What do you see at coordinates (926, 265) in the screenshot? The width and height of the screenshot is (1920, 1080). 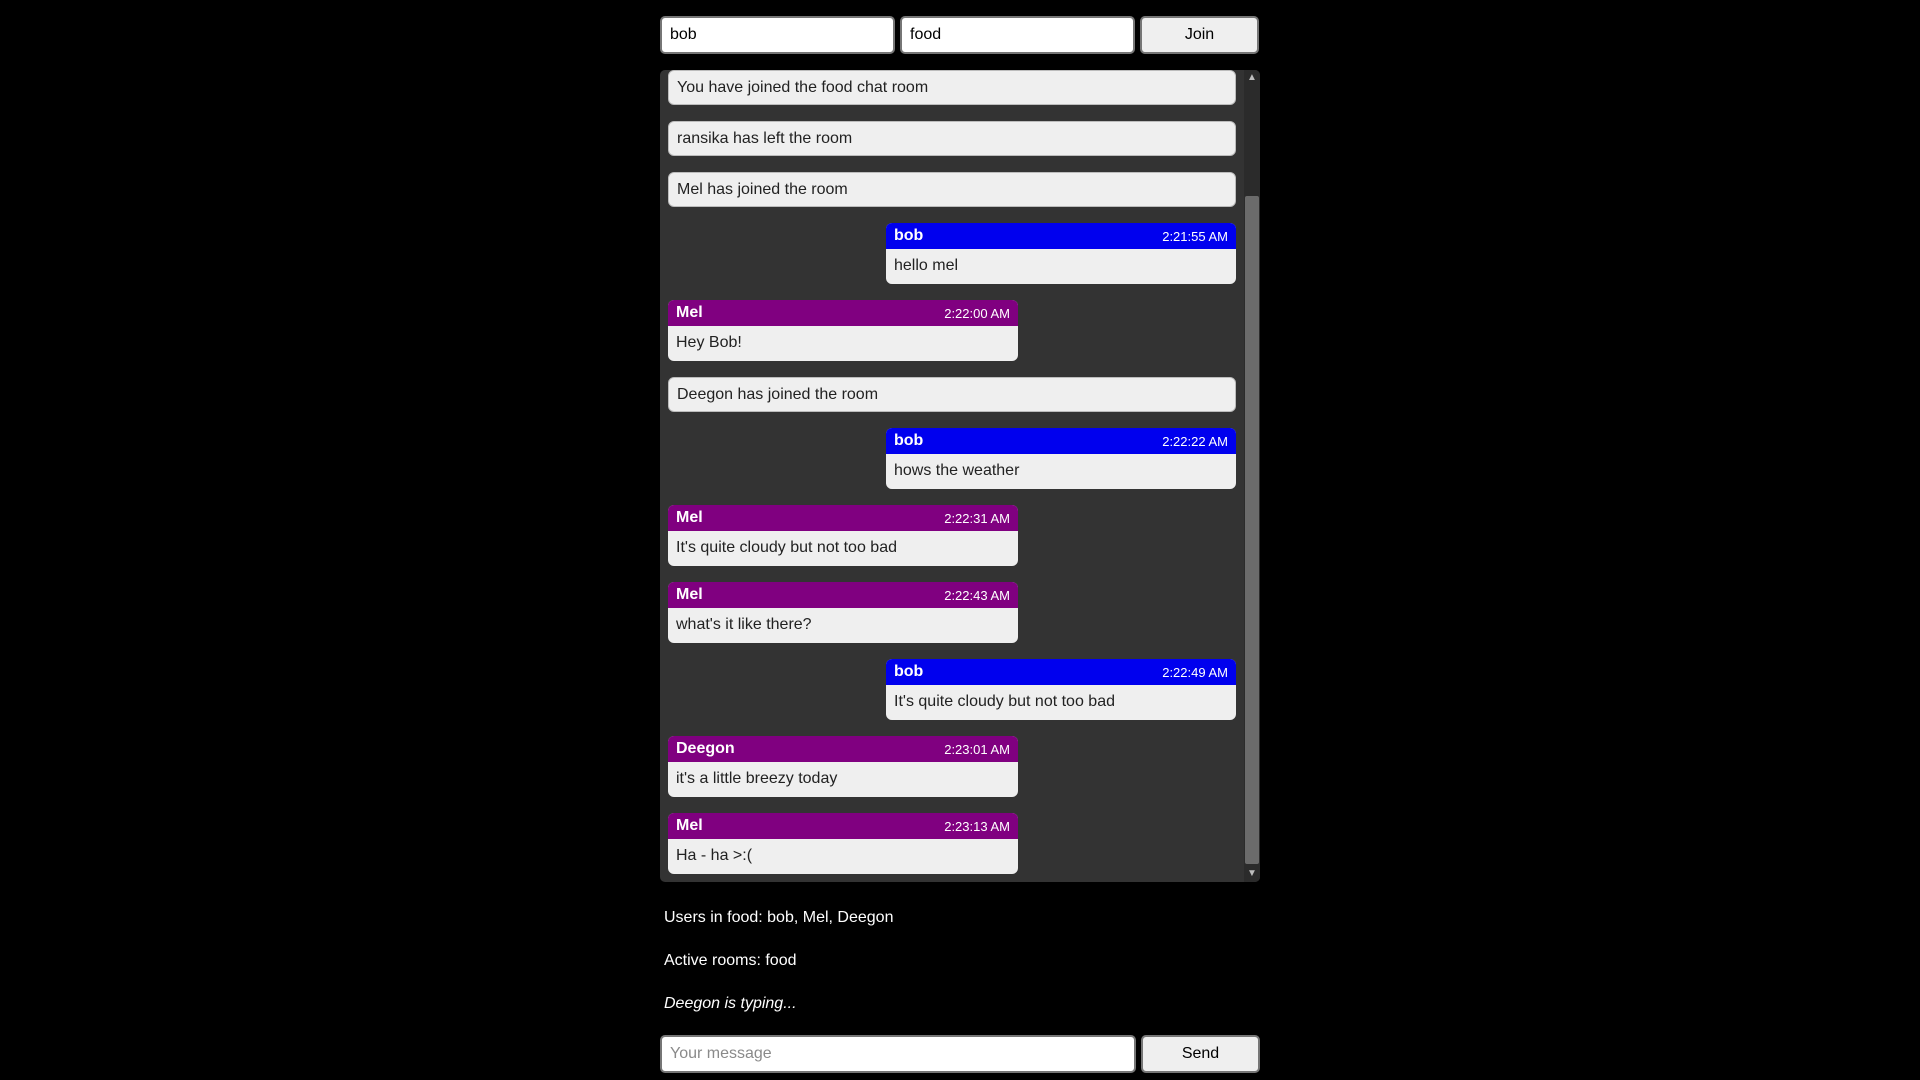 I see `message-text: hello mel` at bounding box center [926, 265].